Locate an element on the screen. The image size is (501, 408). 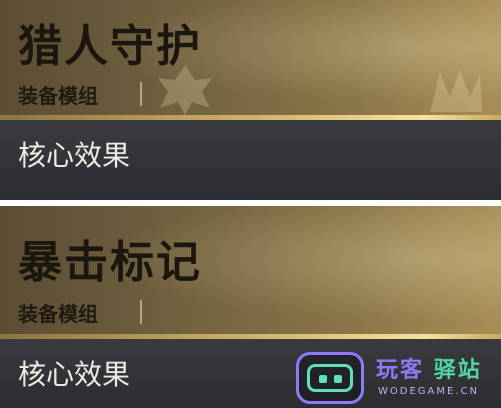
watermark-brand: 玩客 驿站 is located at coordinates (429, 368).